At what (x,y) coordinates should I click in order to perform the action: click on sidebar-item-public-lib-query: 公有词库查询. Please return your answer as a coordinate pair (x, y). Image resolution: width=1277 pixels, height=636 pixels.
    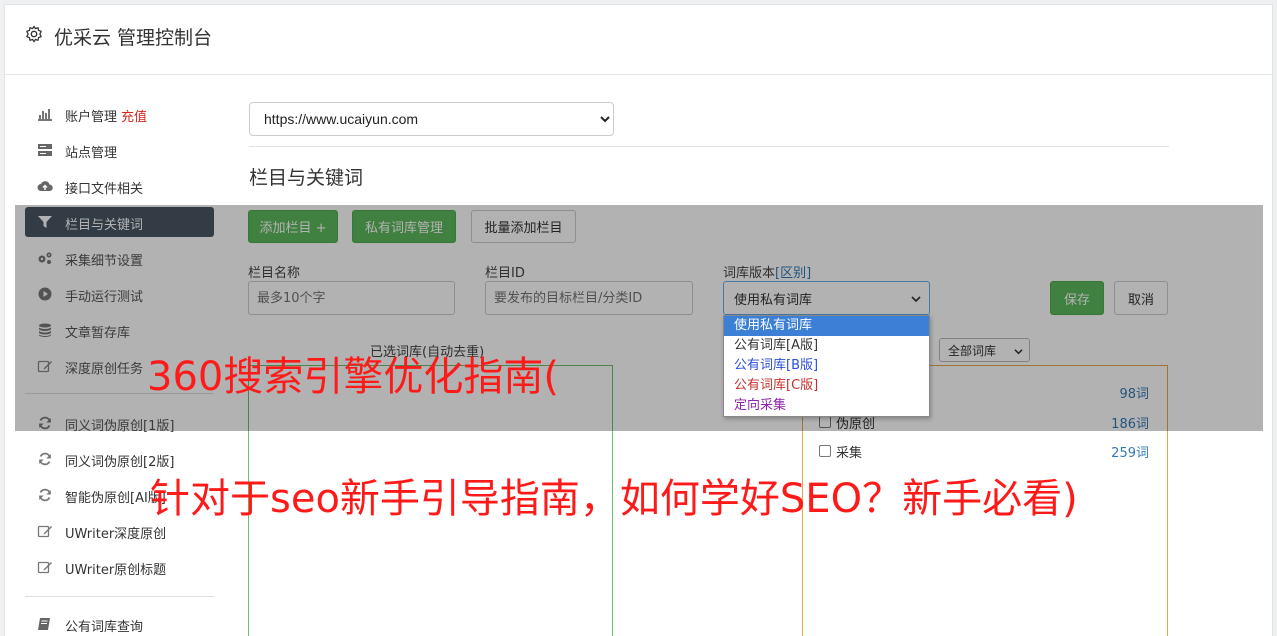
    Looking at the image, I should click on (119, 622).